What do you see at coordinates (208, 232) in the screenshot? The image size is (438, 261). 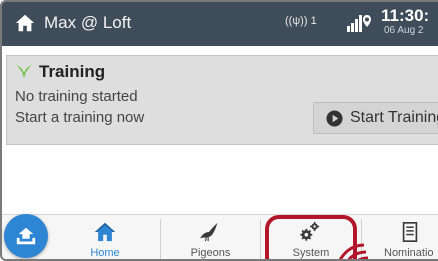 I see `pigeon-icon` at bounding box center [208, 232].